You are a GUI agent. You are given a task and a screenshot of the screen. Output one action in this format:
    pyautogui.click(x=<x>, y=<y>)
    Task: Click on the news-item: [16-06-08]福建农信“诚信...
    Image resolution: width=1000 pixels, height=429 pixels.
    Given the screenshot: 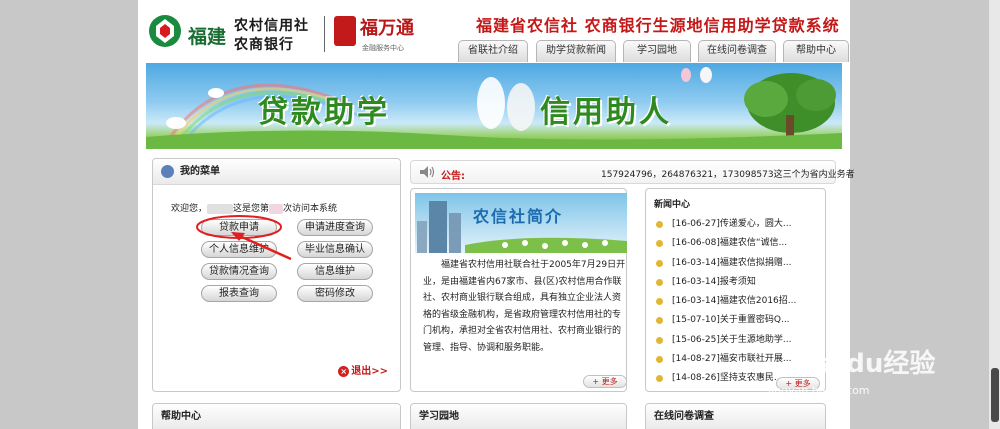 What is the action you would take?
    pyautogui.click(x=726, y=243)
    